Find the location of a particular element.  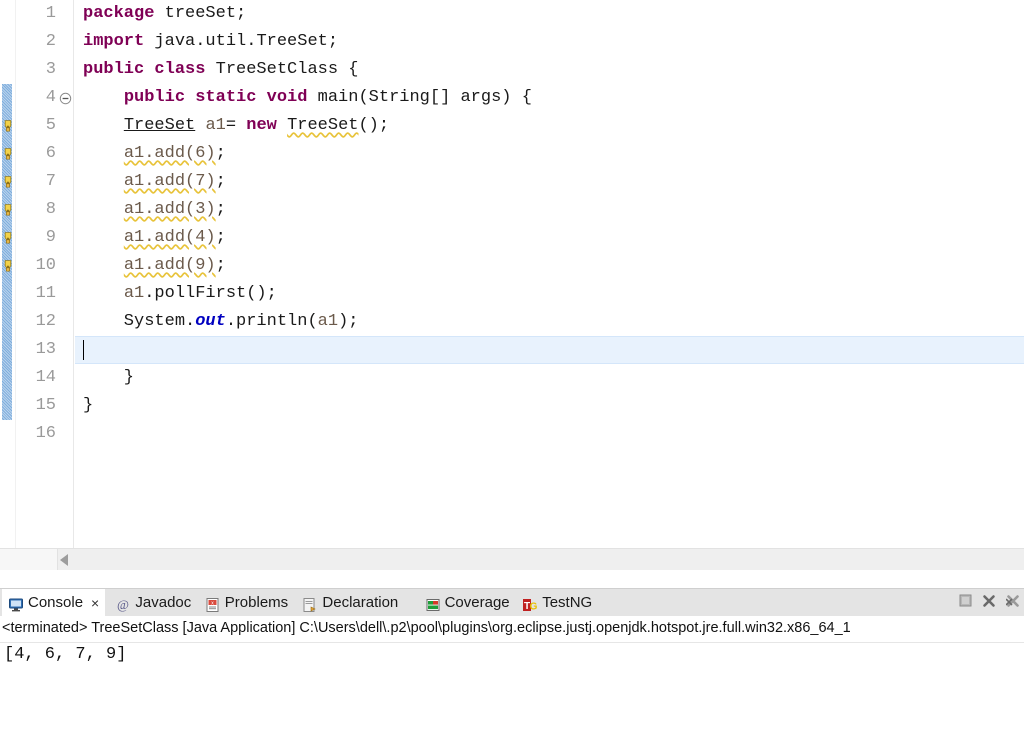

code-token: out is located at coordinates (210, 321).